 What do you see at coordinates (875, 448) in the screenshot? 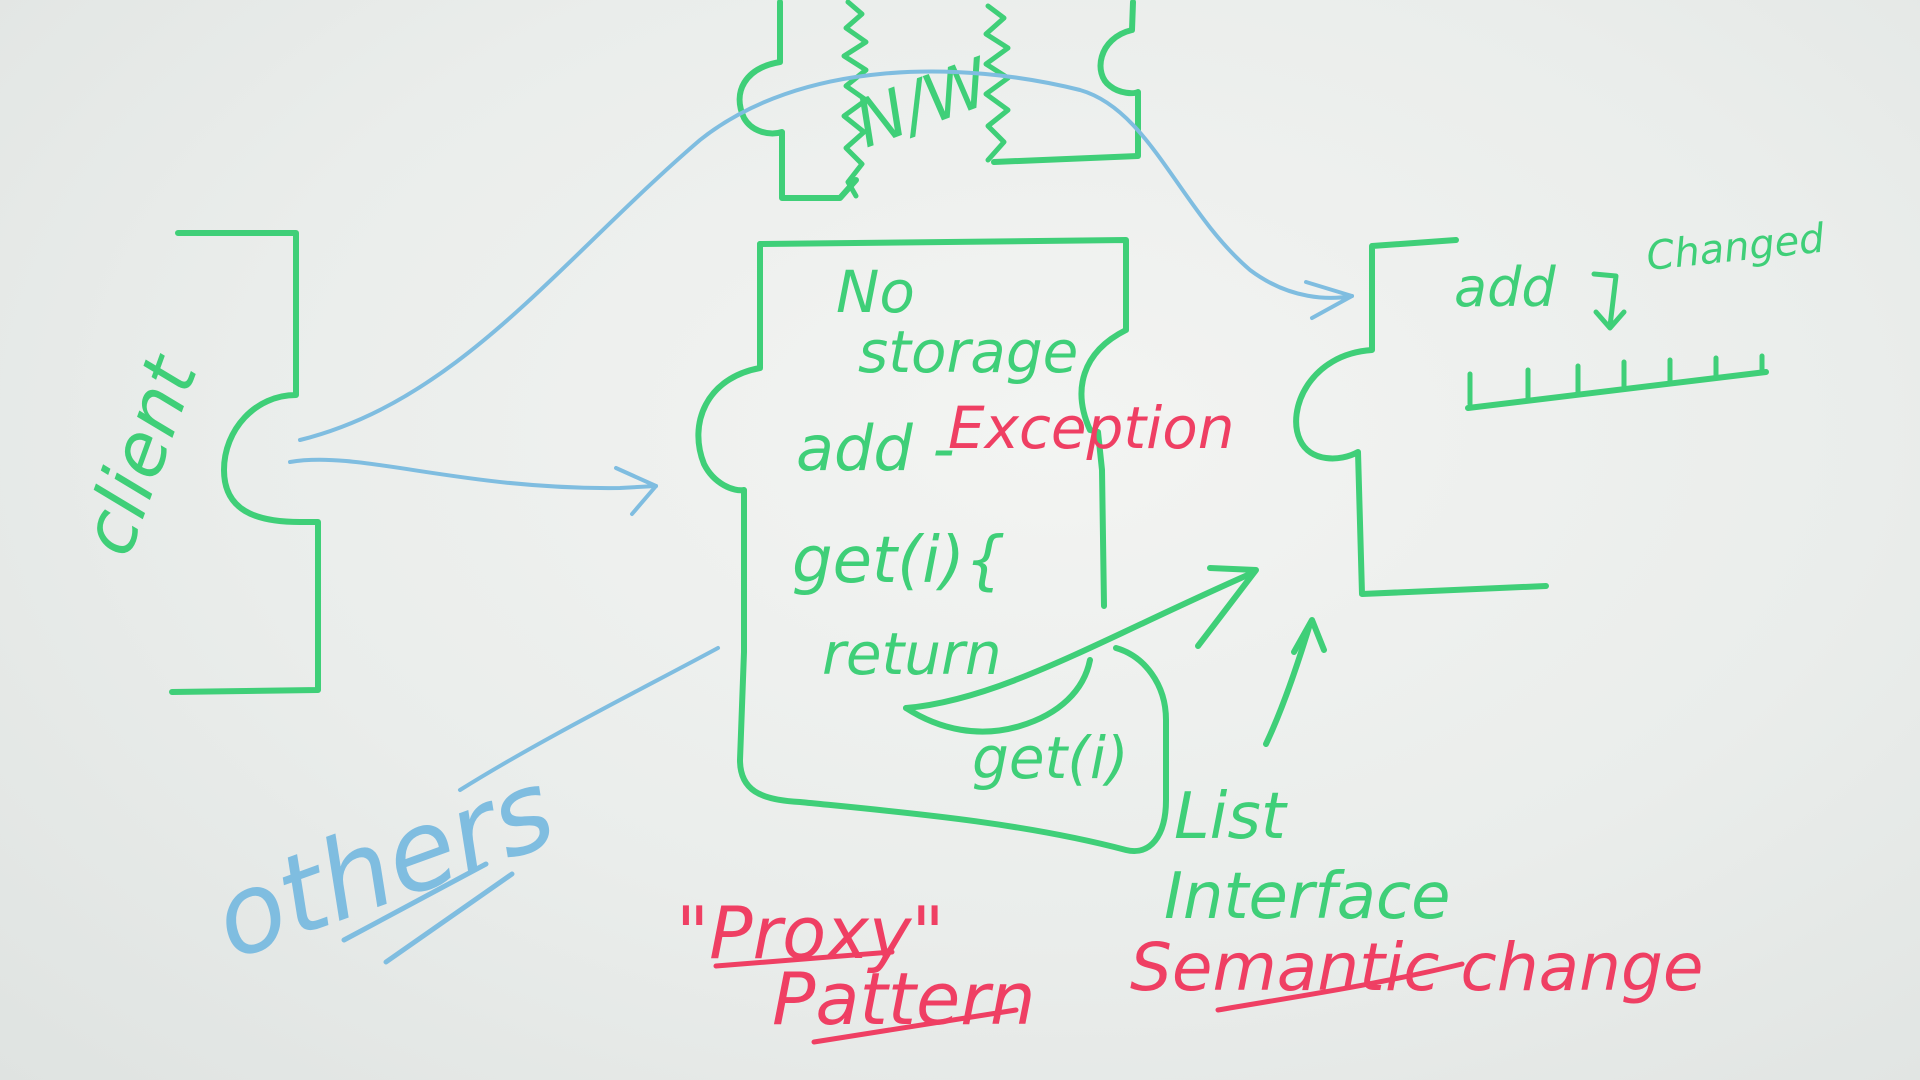
I see `add-label: add -` at bounding box center [875, 448].